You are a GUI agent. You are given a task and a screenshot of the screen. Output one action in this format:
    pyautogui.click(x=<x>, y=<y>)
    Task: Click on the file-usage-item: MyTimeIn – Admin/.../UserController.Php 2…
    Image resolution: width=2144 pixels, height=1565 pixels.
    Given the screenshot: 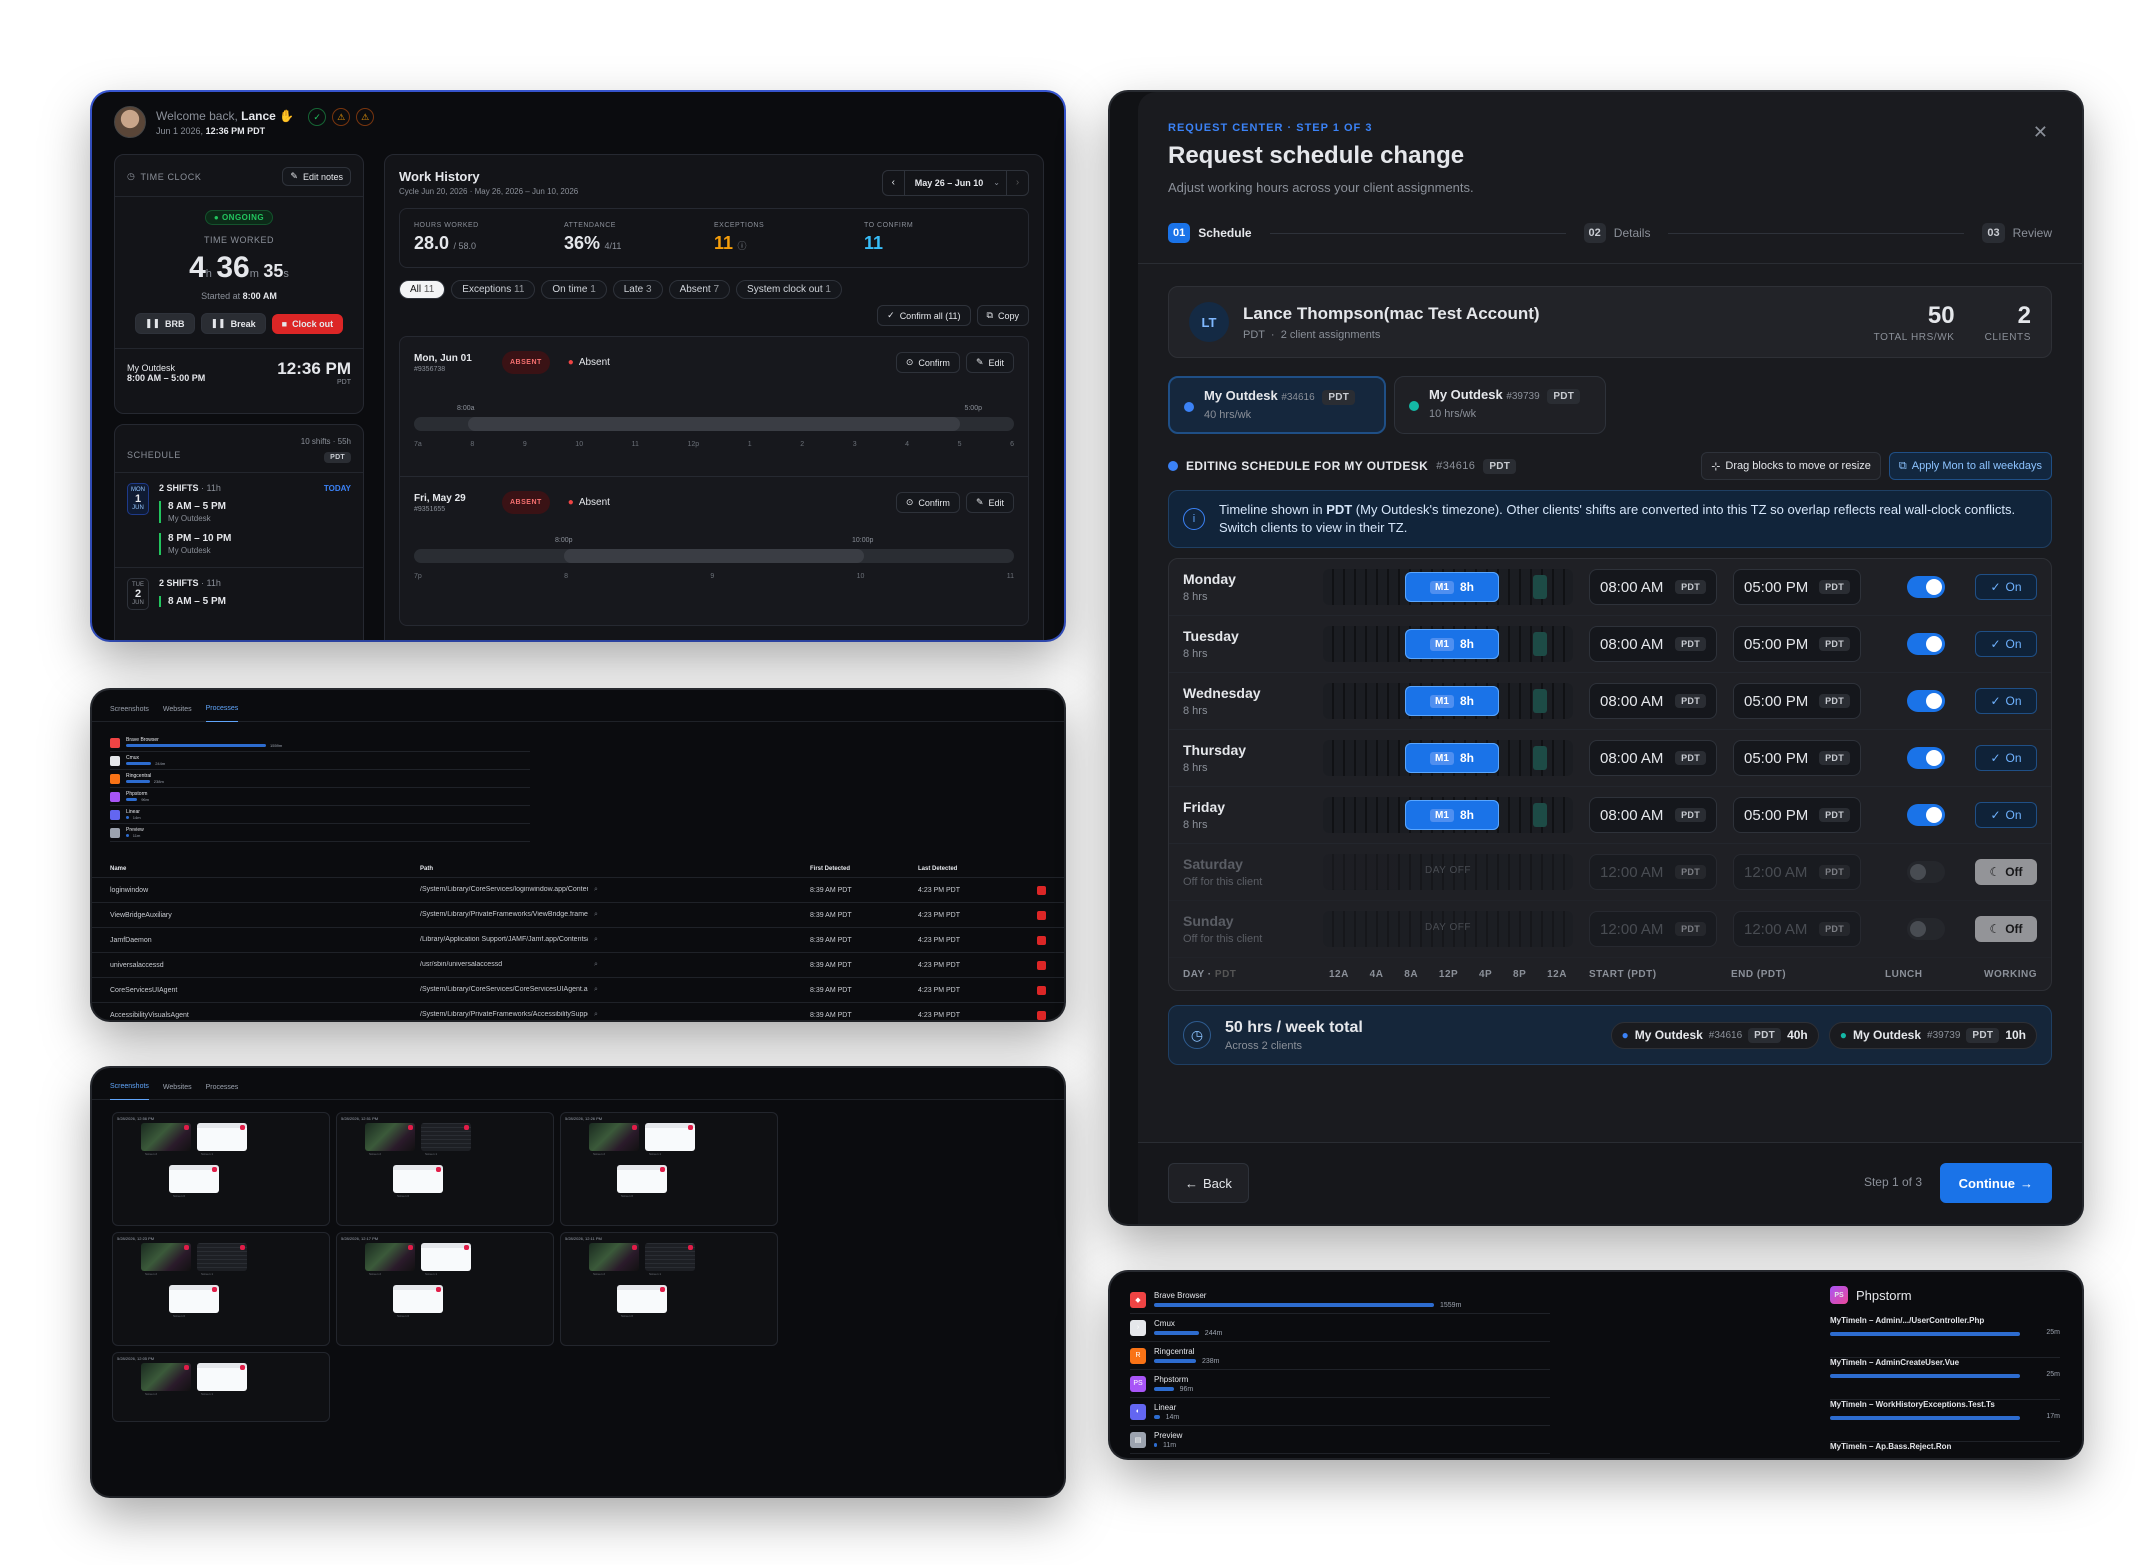 What is the action you would take?
    pyautogui.click(x=1945, y=1337)
    